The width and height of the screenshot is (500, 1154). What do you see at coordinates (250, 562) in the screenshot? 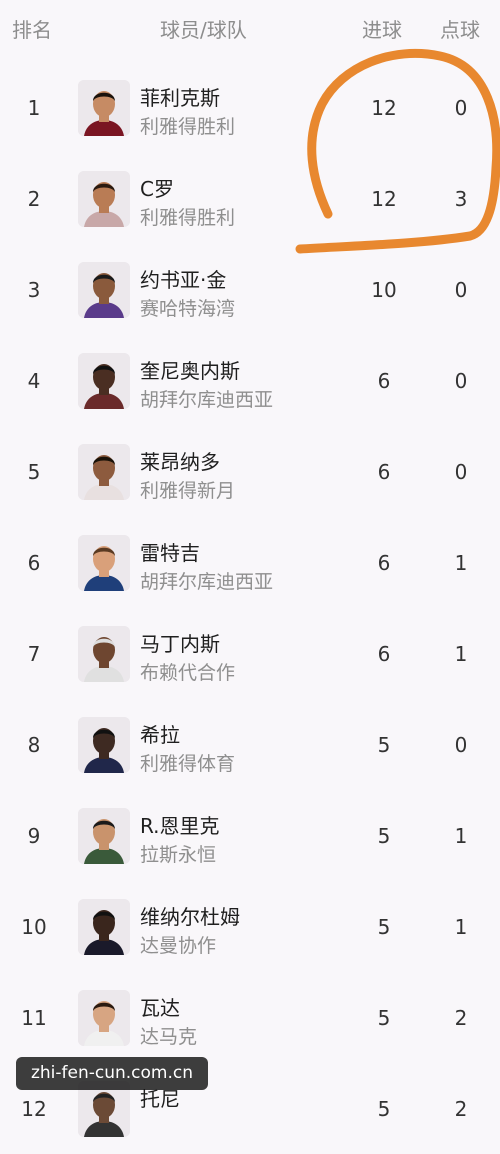
I see `table-row: 6 雷特吉 胡拜尔库迪西亚 6 1` at bounding box center [250, 562].